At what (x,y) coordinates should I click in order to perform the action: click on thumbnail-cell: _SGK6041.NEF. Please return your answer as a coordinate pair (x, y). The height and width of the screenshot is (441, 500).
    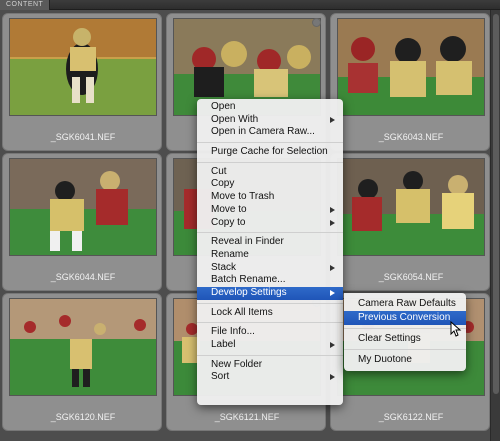
    Looking at the image, I should click on (82, 82).